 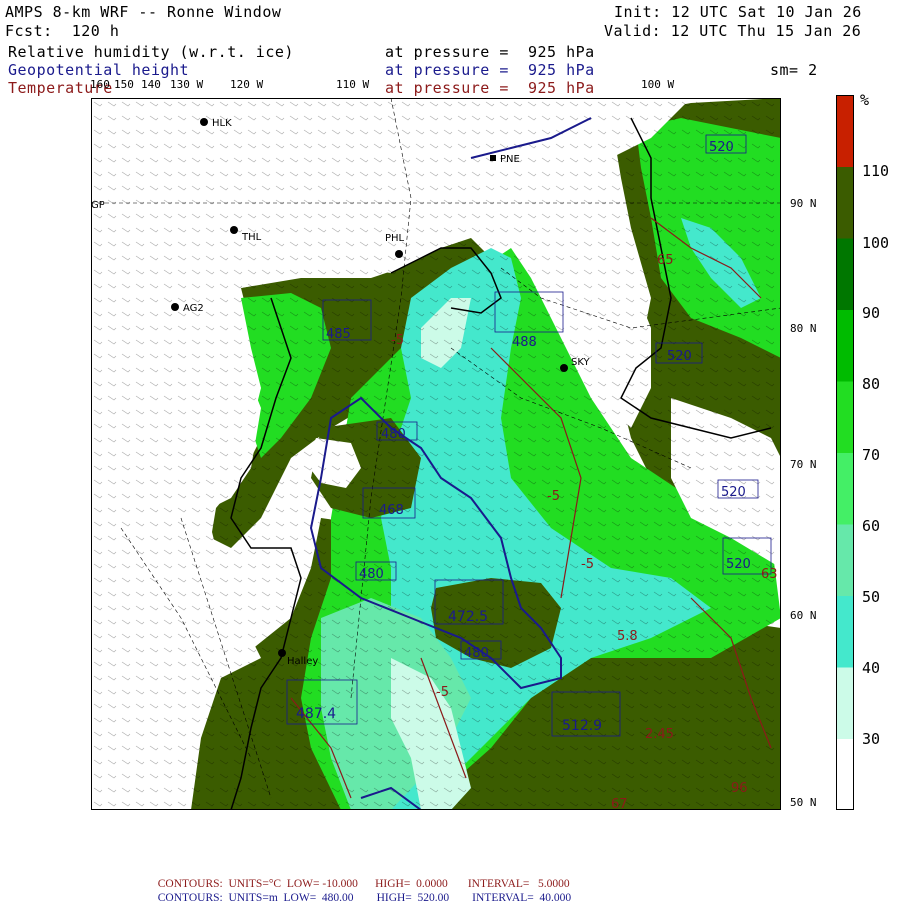 I want to click on footer-height-low: LOW= 480.00, so click(x=318, y=898).